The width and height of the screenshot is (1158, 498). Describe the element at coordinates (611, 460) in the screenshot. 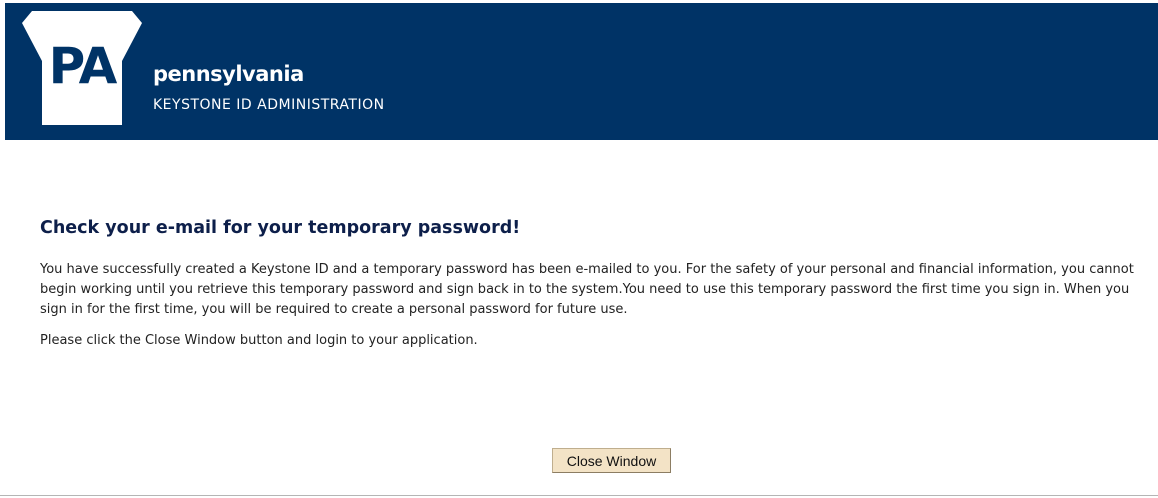

I see `close-window-button: Close Window` at that location.